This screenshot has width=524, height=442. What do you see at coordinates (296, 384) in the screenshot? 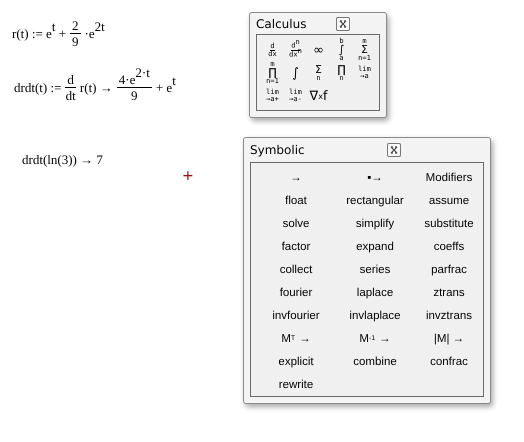
I see `palette-button: rewrite` at bounding box center [296, 384].